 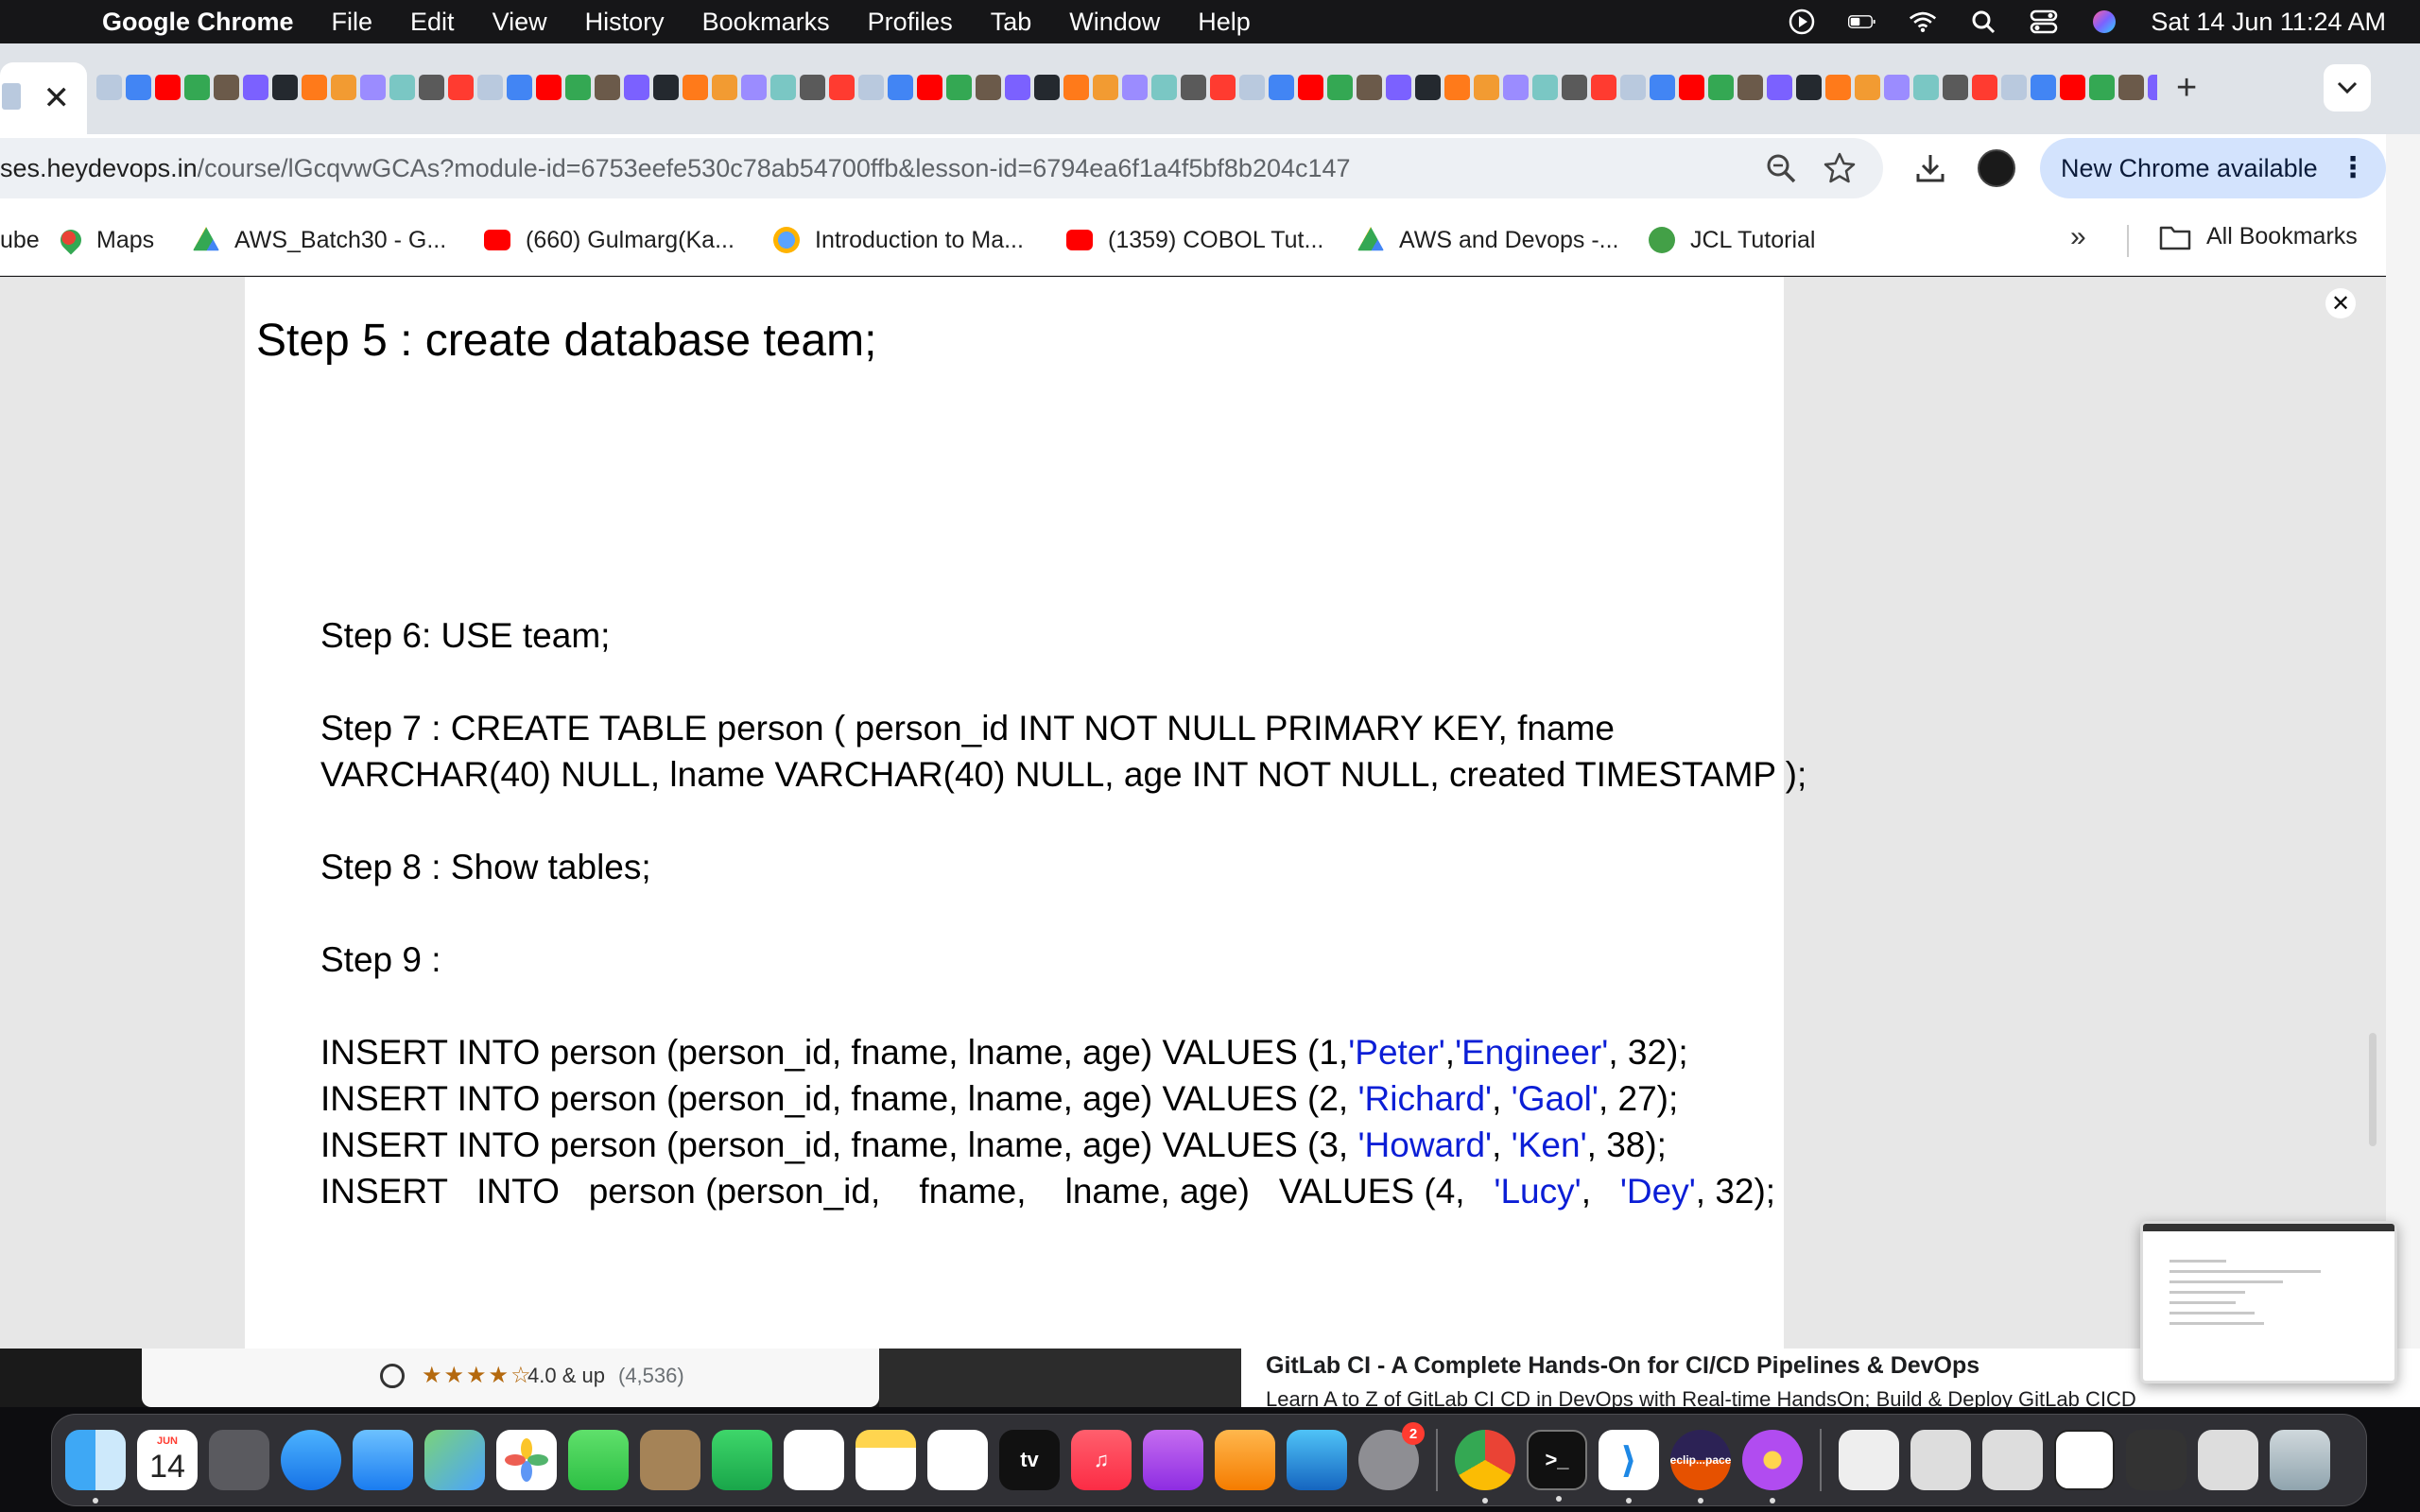 I want to click on control-center-icon, so click(x=2044, y=22).